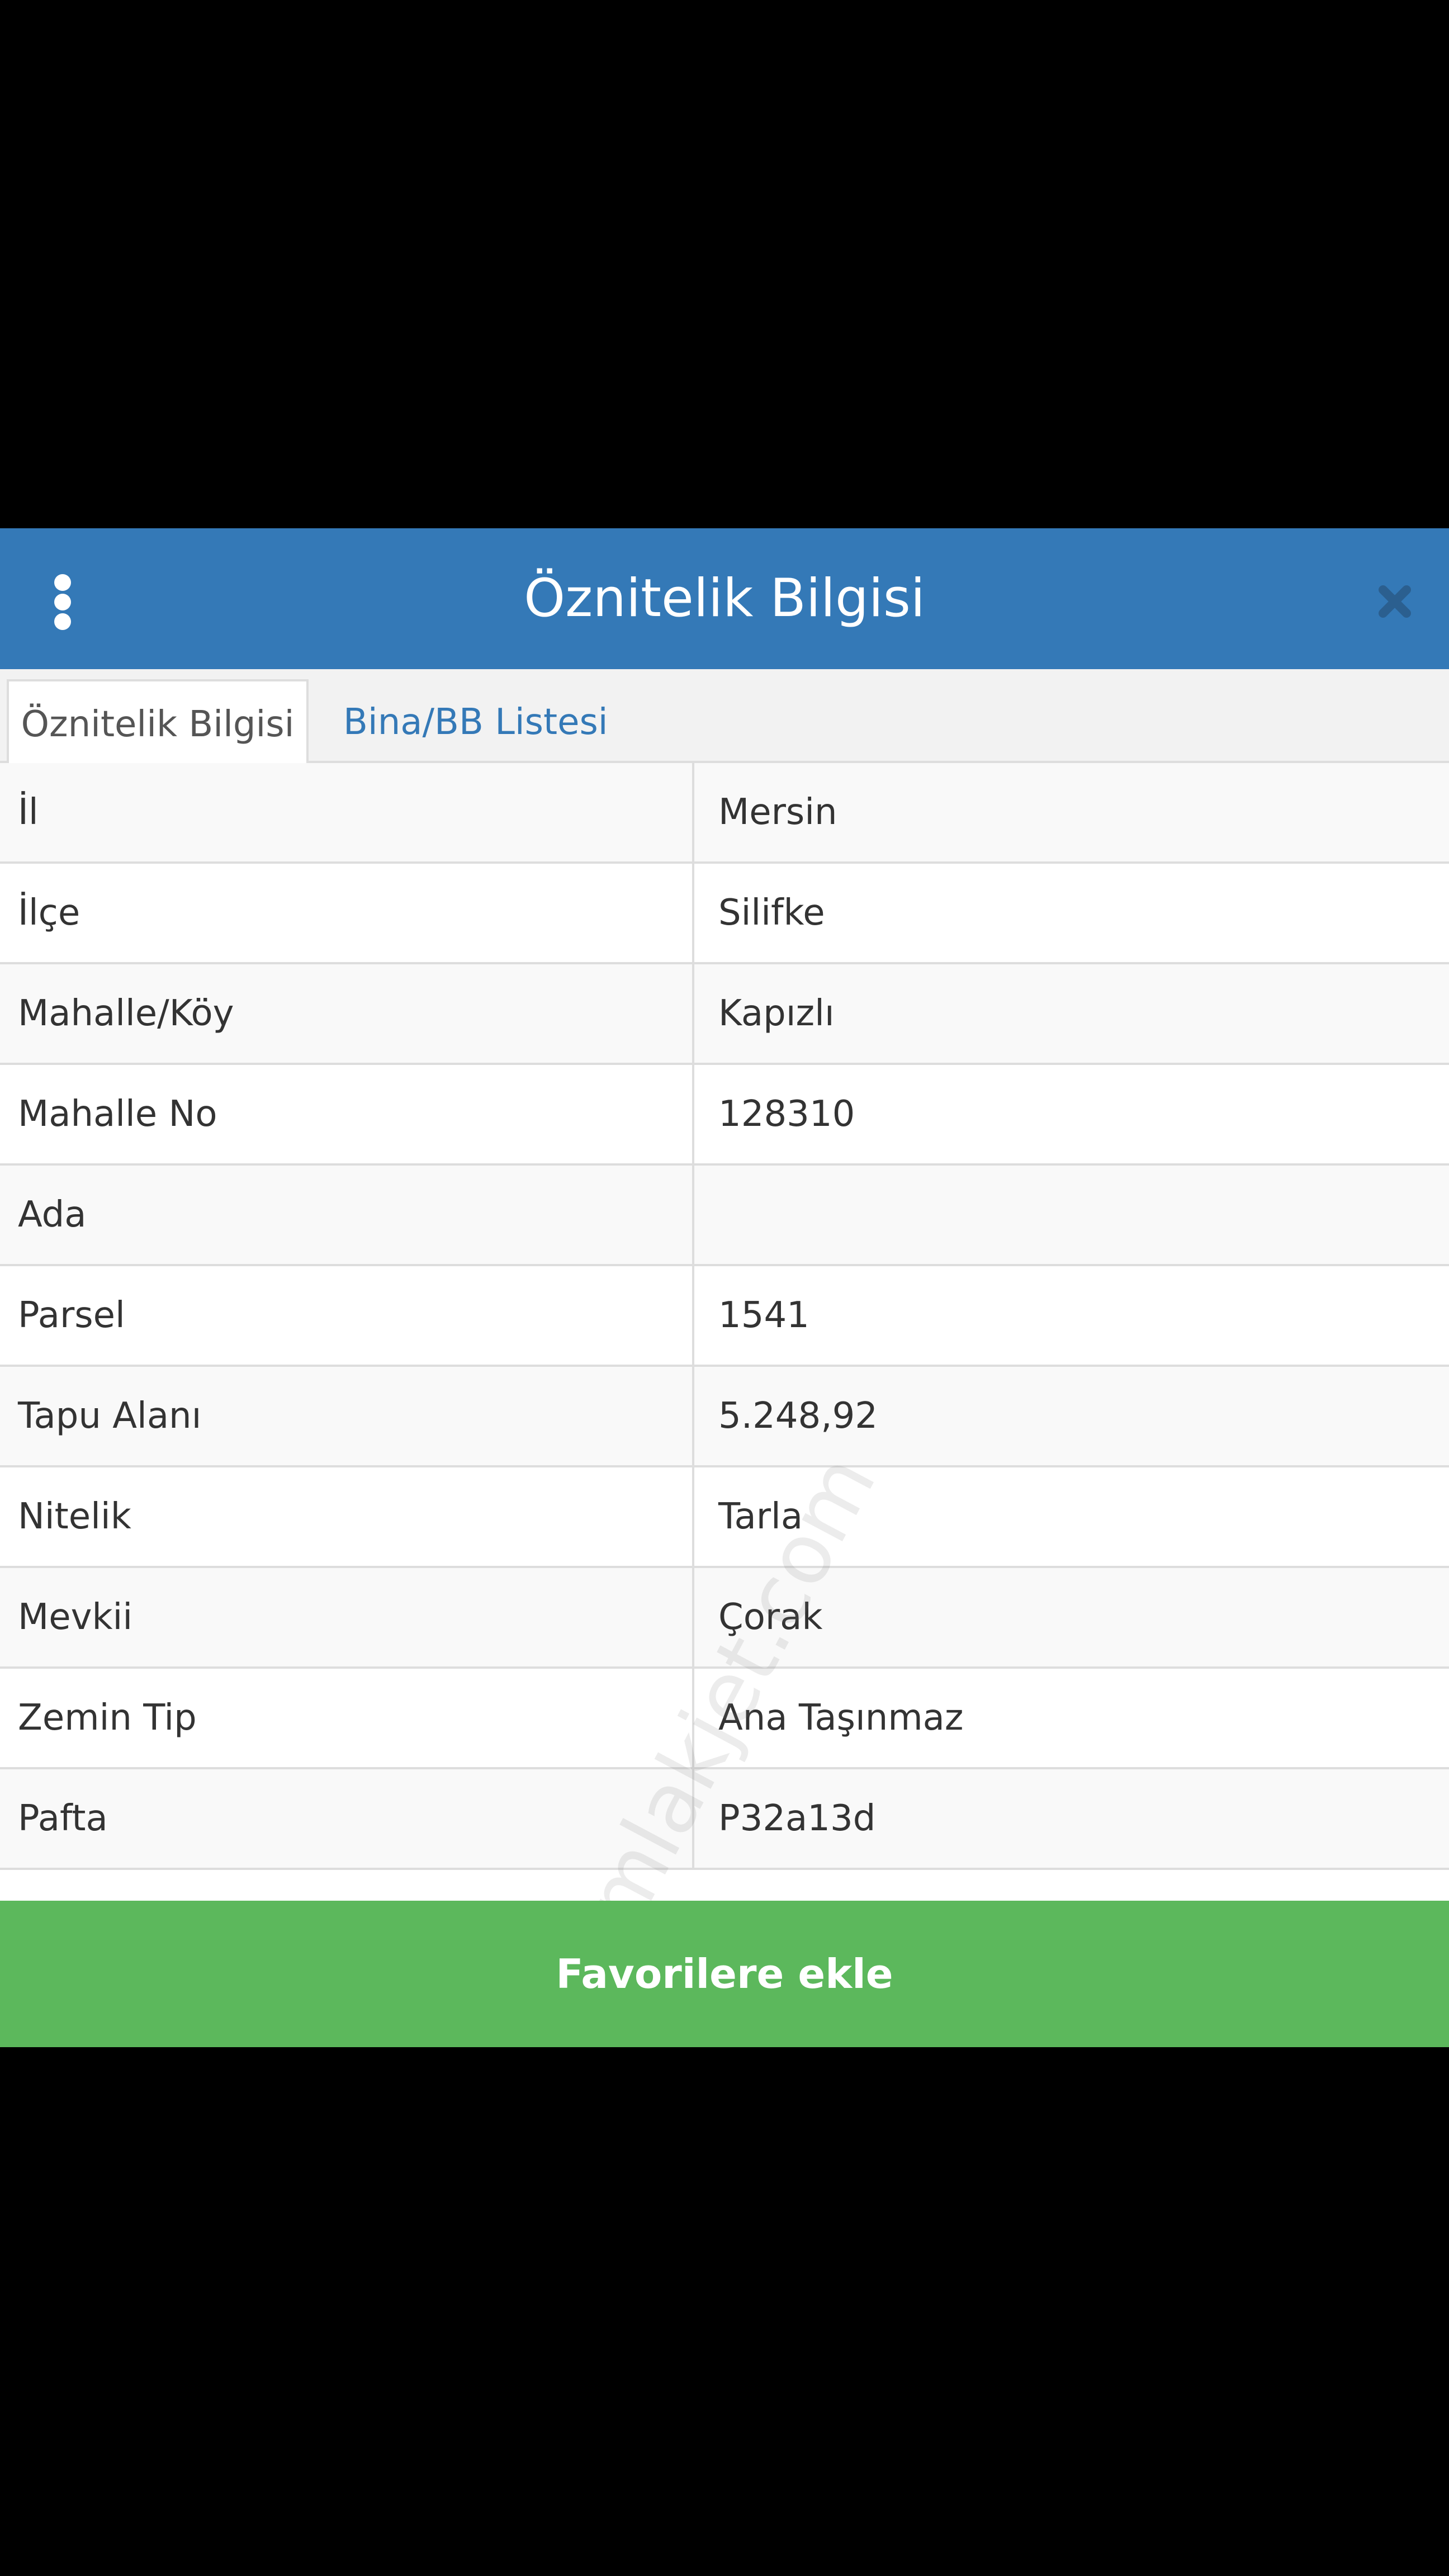  I want to click on add-to-favorites-button: Favorilere ekle, so click(724, 1974).